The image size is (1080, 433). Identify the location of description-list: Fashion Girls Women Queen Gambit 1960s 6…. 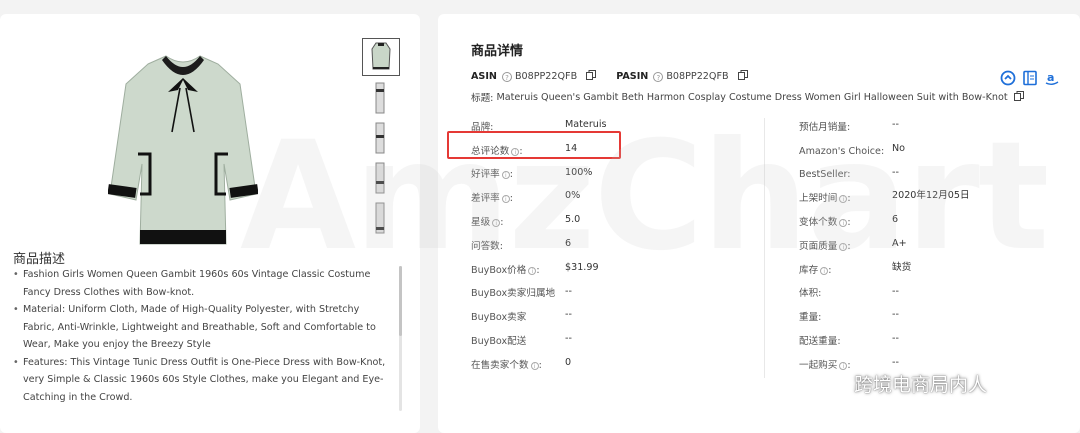
(202, 340).